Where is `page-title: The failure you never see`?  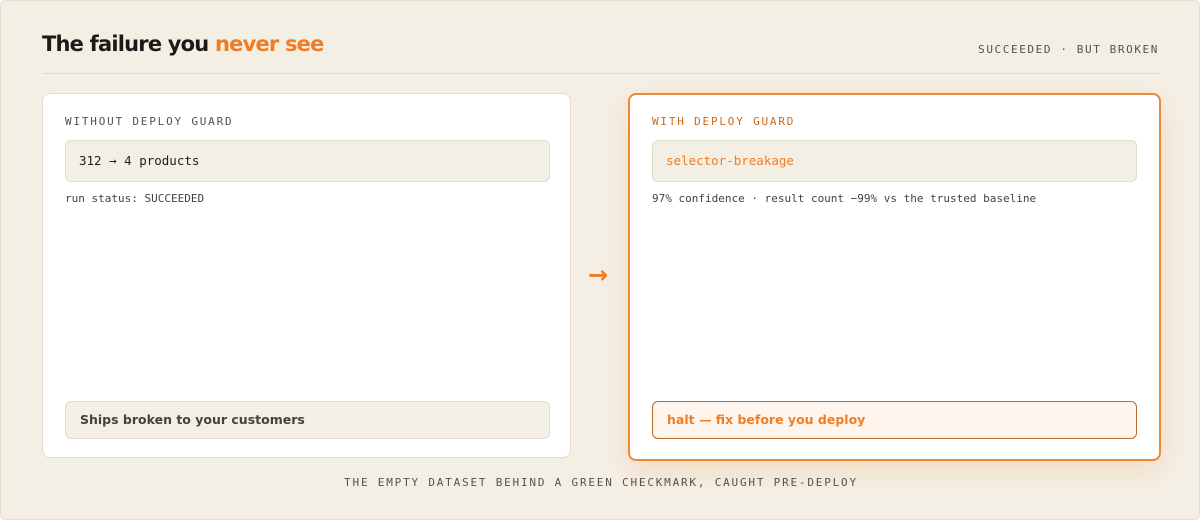
page-title: The failure you never see is located at coordinates (183, 44).